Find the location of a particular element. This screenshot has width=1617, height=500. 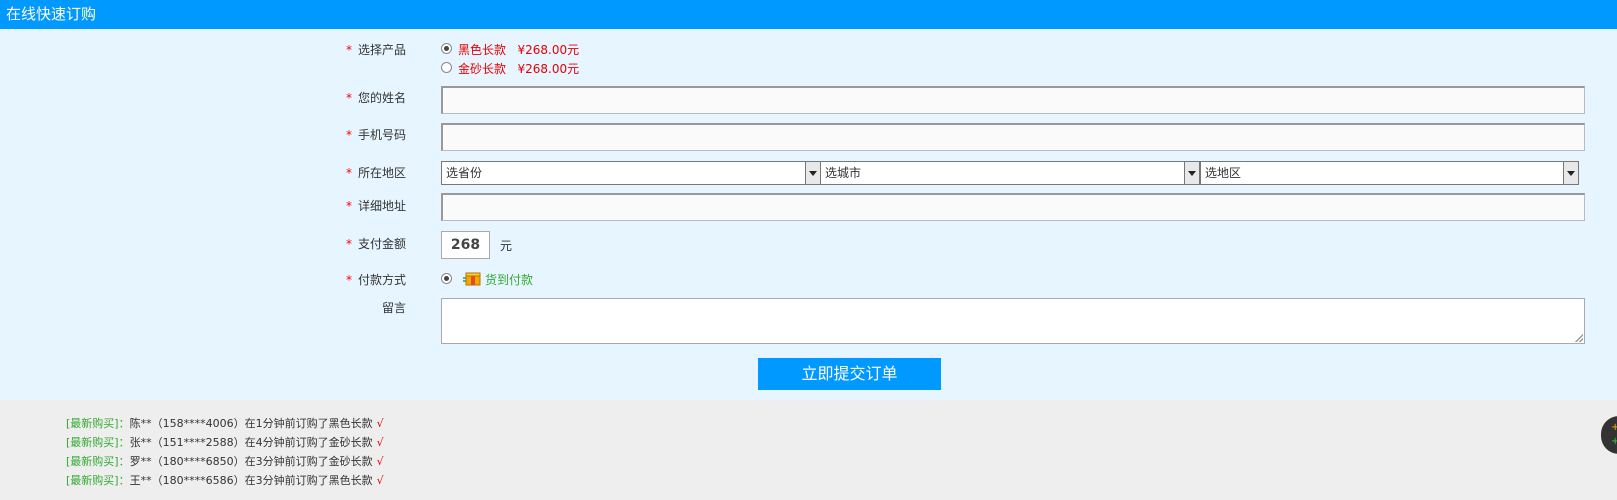

product-radio-black is located at coordinates (446, 48).